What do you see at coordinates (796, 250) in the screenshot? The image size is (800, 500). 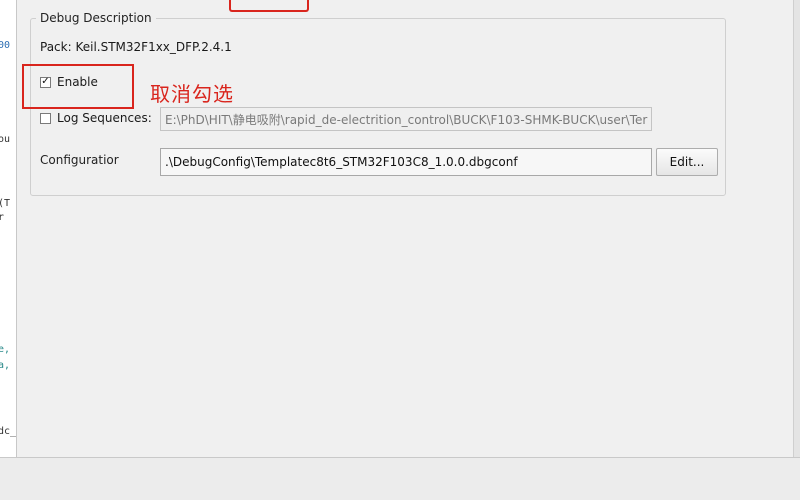 I see `window-right-edge` at bounding box center [796, 250].